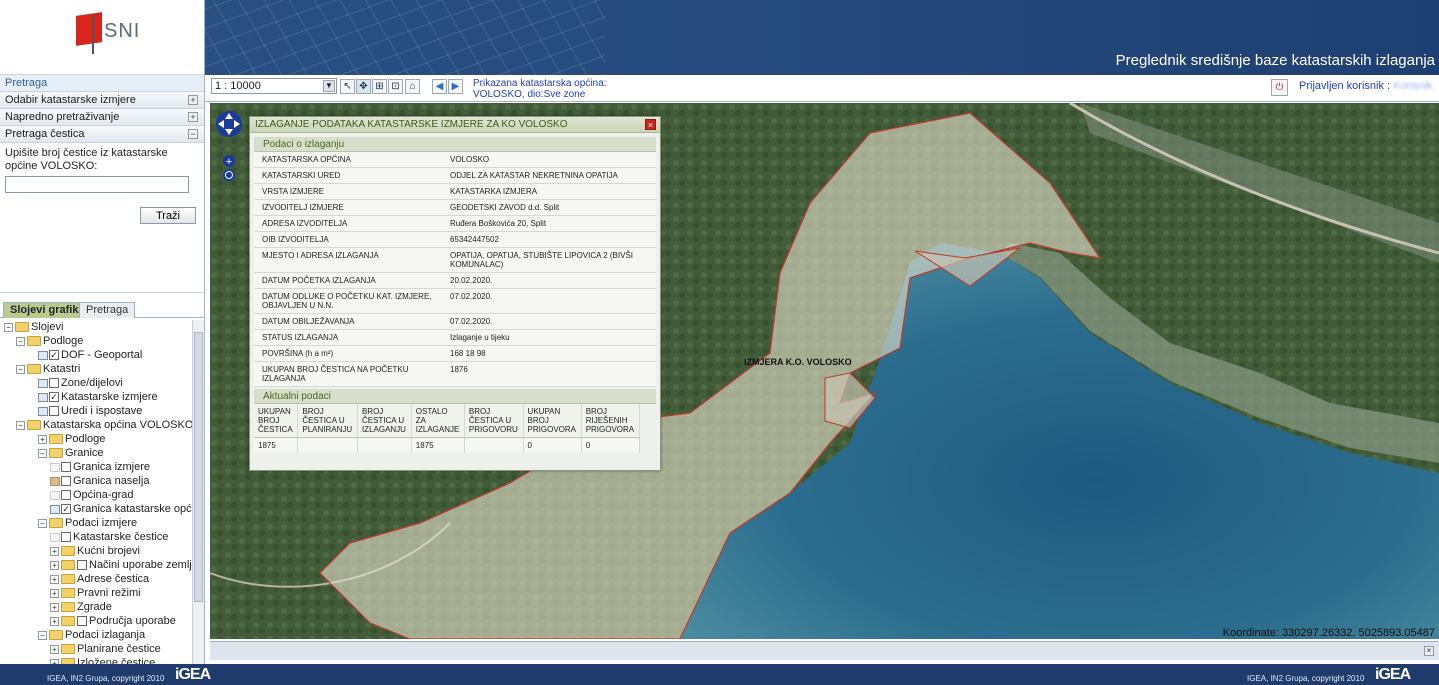 This screenshot has height=685, width=1439. Describe the element at coordinates (529, 94) in the screenshot. I see `cadastral-info-line2: VOLOSKO, dio:Sve zone` at that location.